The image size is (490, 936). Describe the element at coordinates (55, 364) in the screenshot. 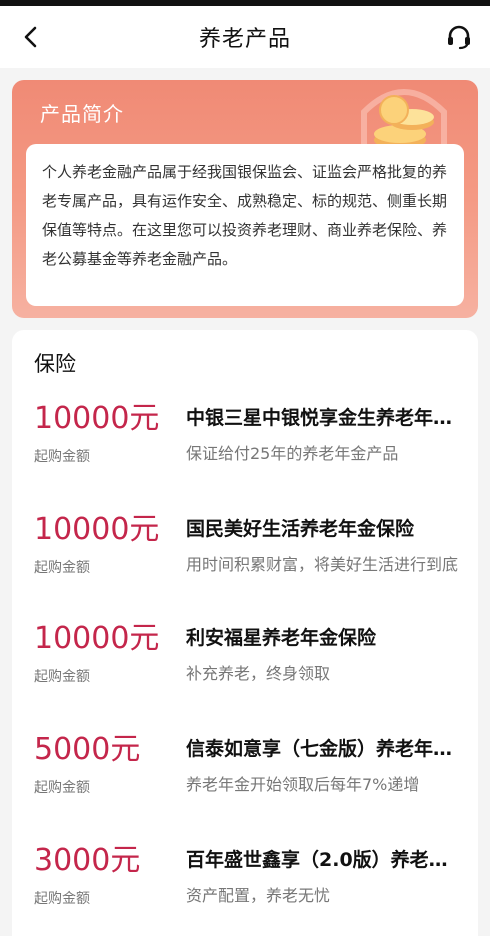

I see `section-title: 保险` at that location.